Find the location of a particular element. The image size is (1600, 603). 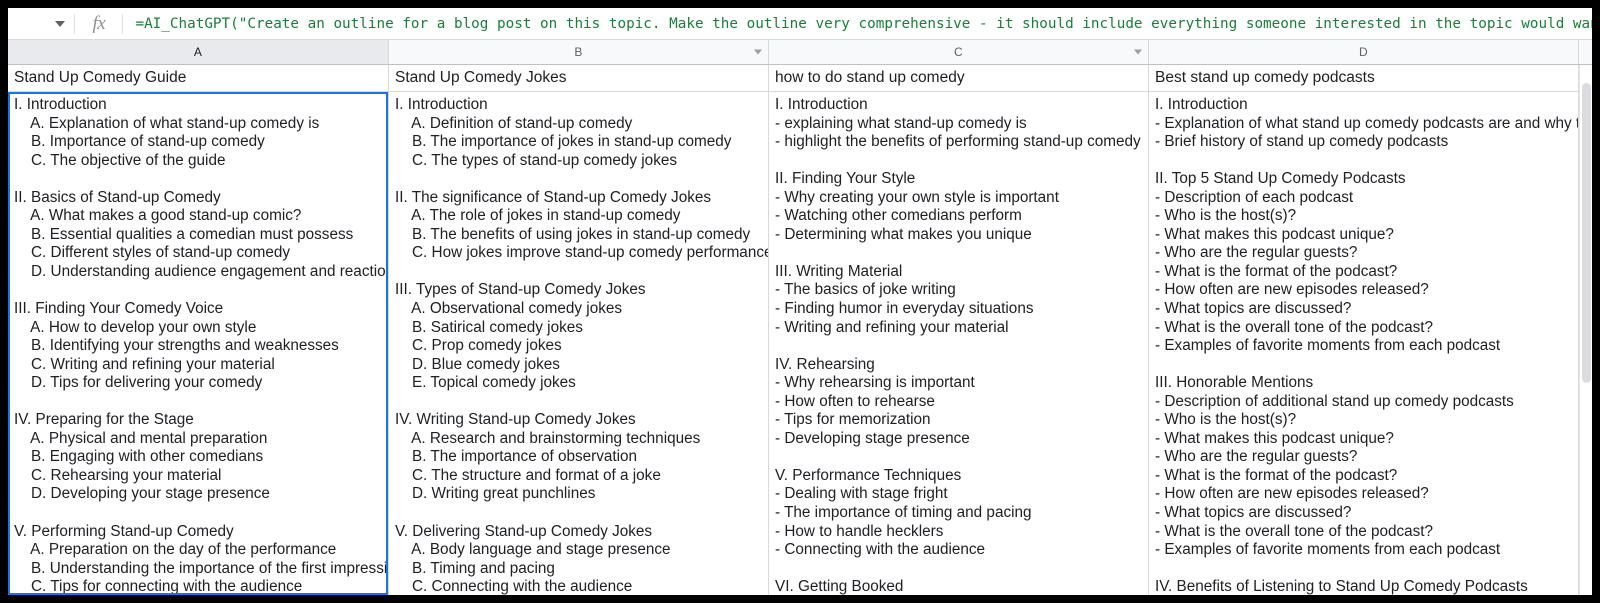

outline-line: C. Tips for connecting with the audience is located at coordinates (158, 586).